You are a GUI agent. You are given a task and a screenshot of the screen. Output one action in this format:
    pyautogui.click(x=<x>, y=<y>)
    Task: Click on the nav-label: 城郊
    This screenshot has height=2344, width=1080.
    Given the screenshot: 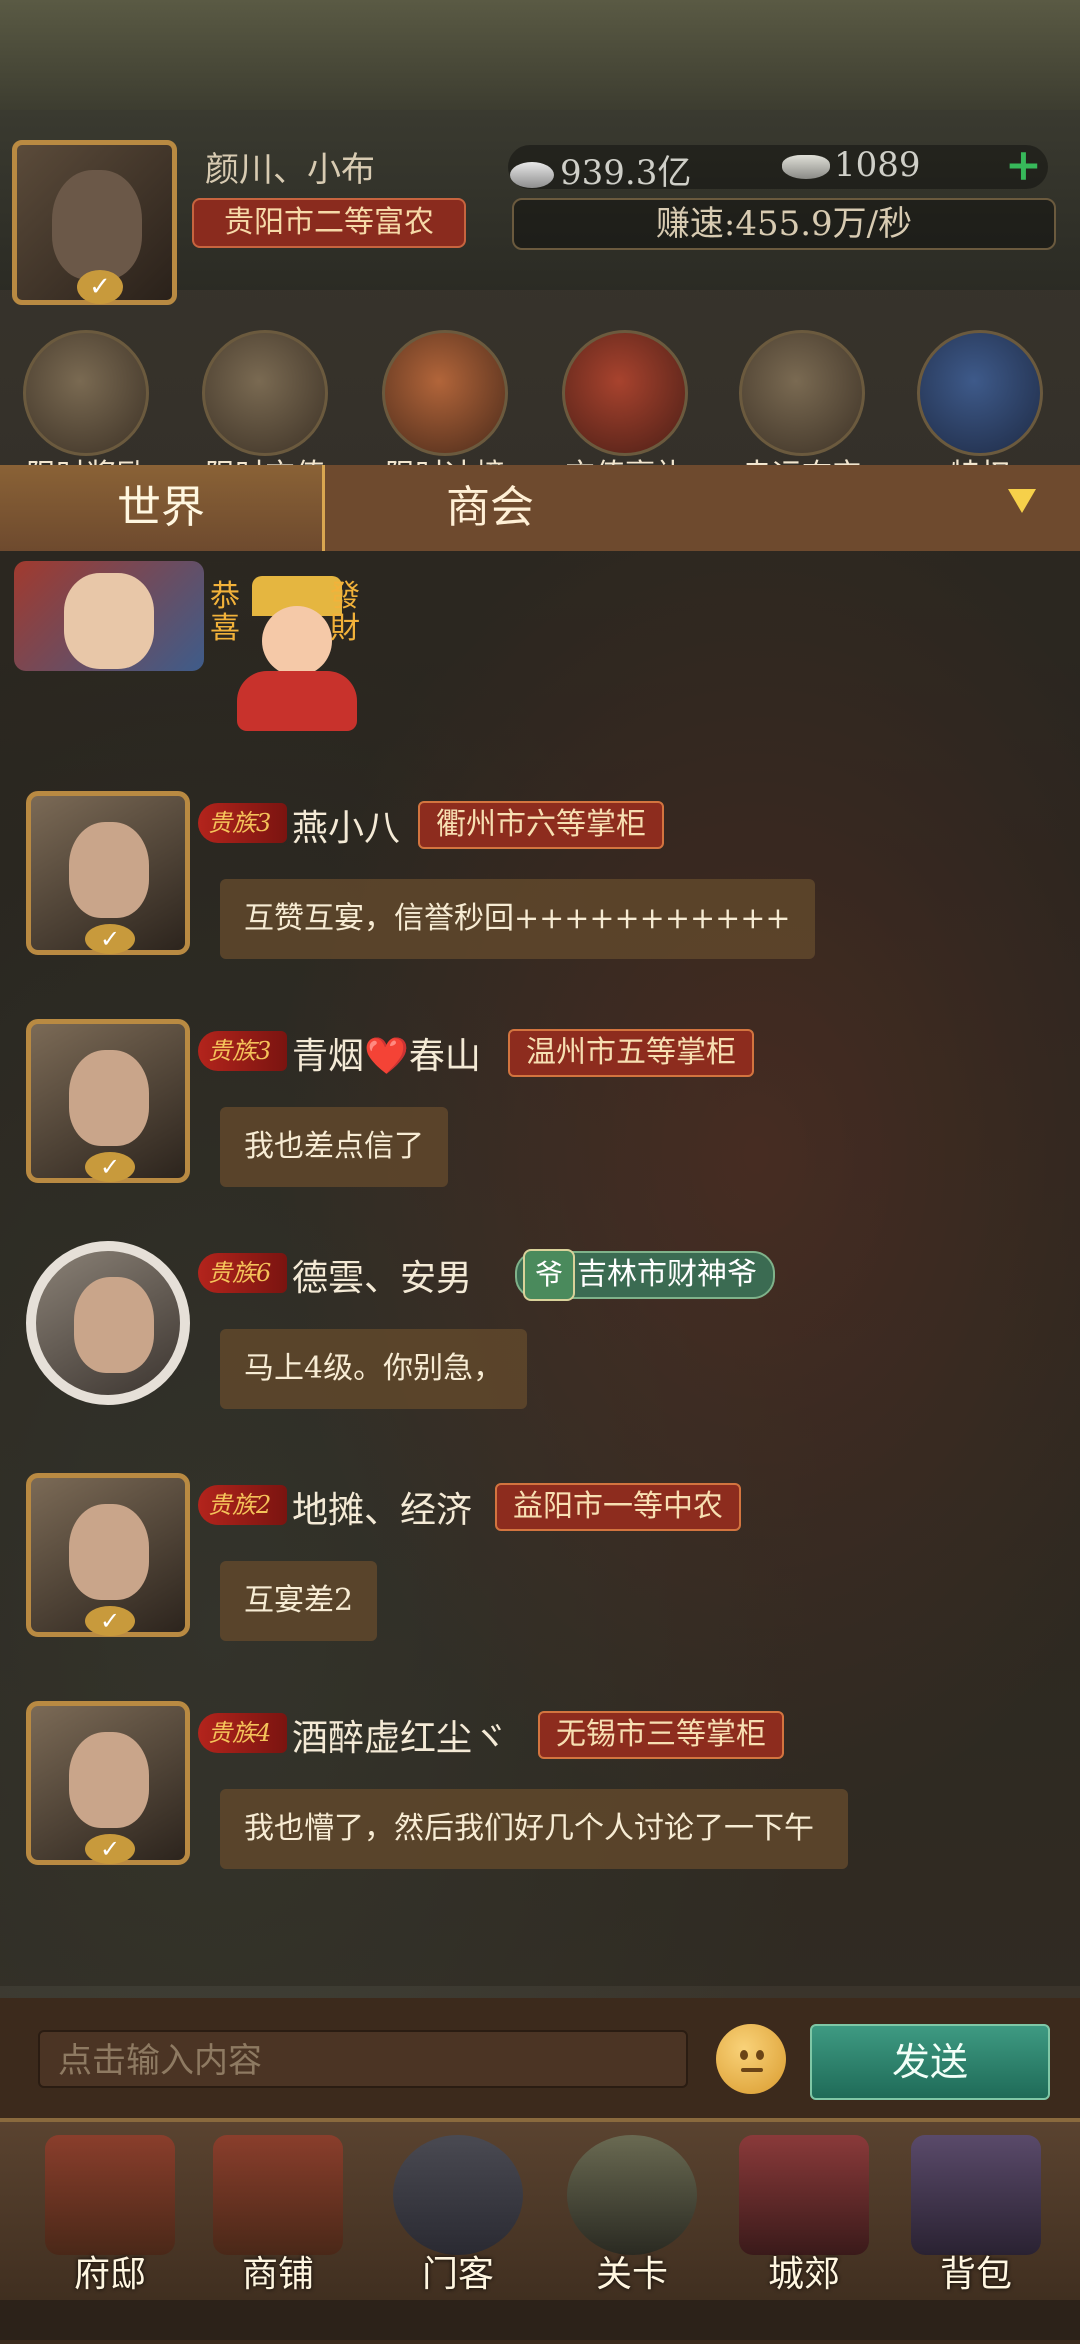 What is the action you would take?
    pyautogui.click(x=803, y=2274)
    